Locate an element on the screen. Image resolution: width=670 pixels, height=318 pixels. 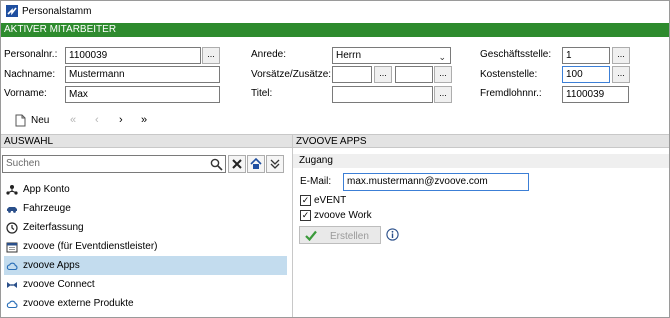
list-item-label: App Konto is located at coordinates (46, 189).